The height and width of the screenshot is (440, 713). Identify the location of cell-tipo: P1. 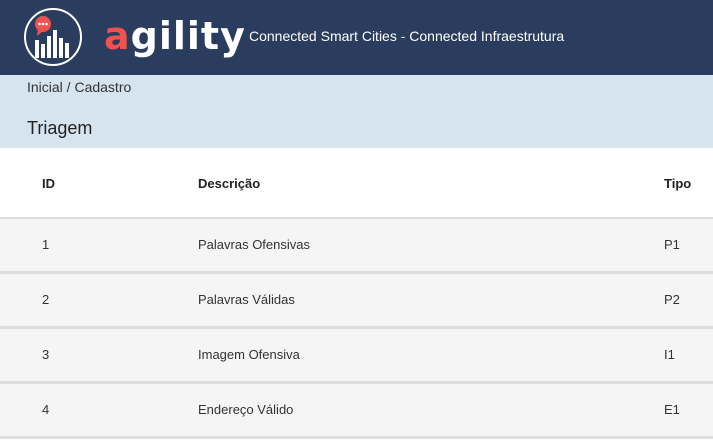
(672, 244).